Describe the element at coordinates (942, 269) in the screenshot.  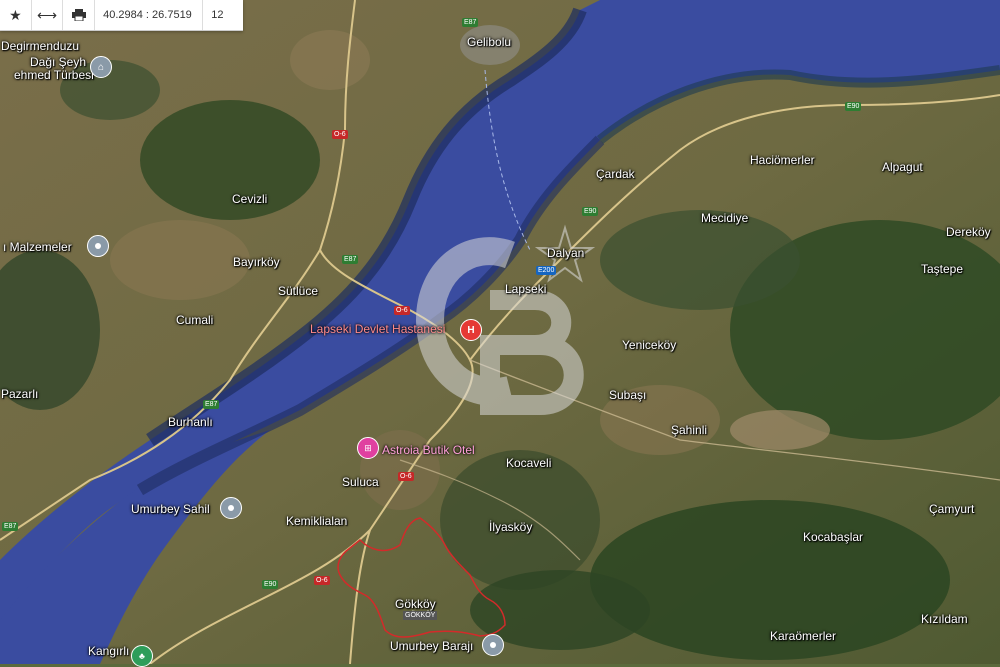
I see `place-label: Taştepe` at that location.